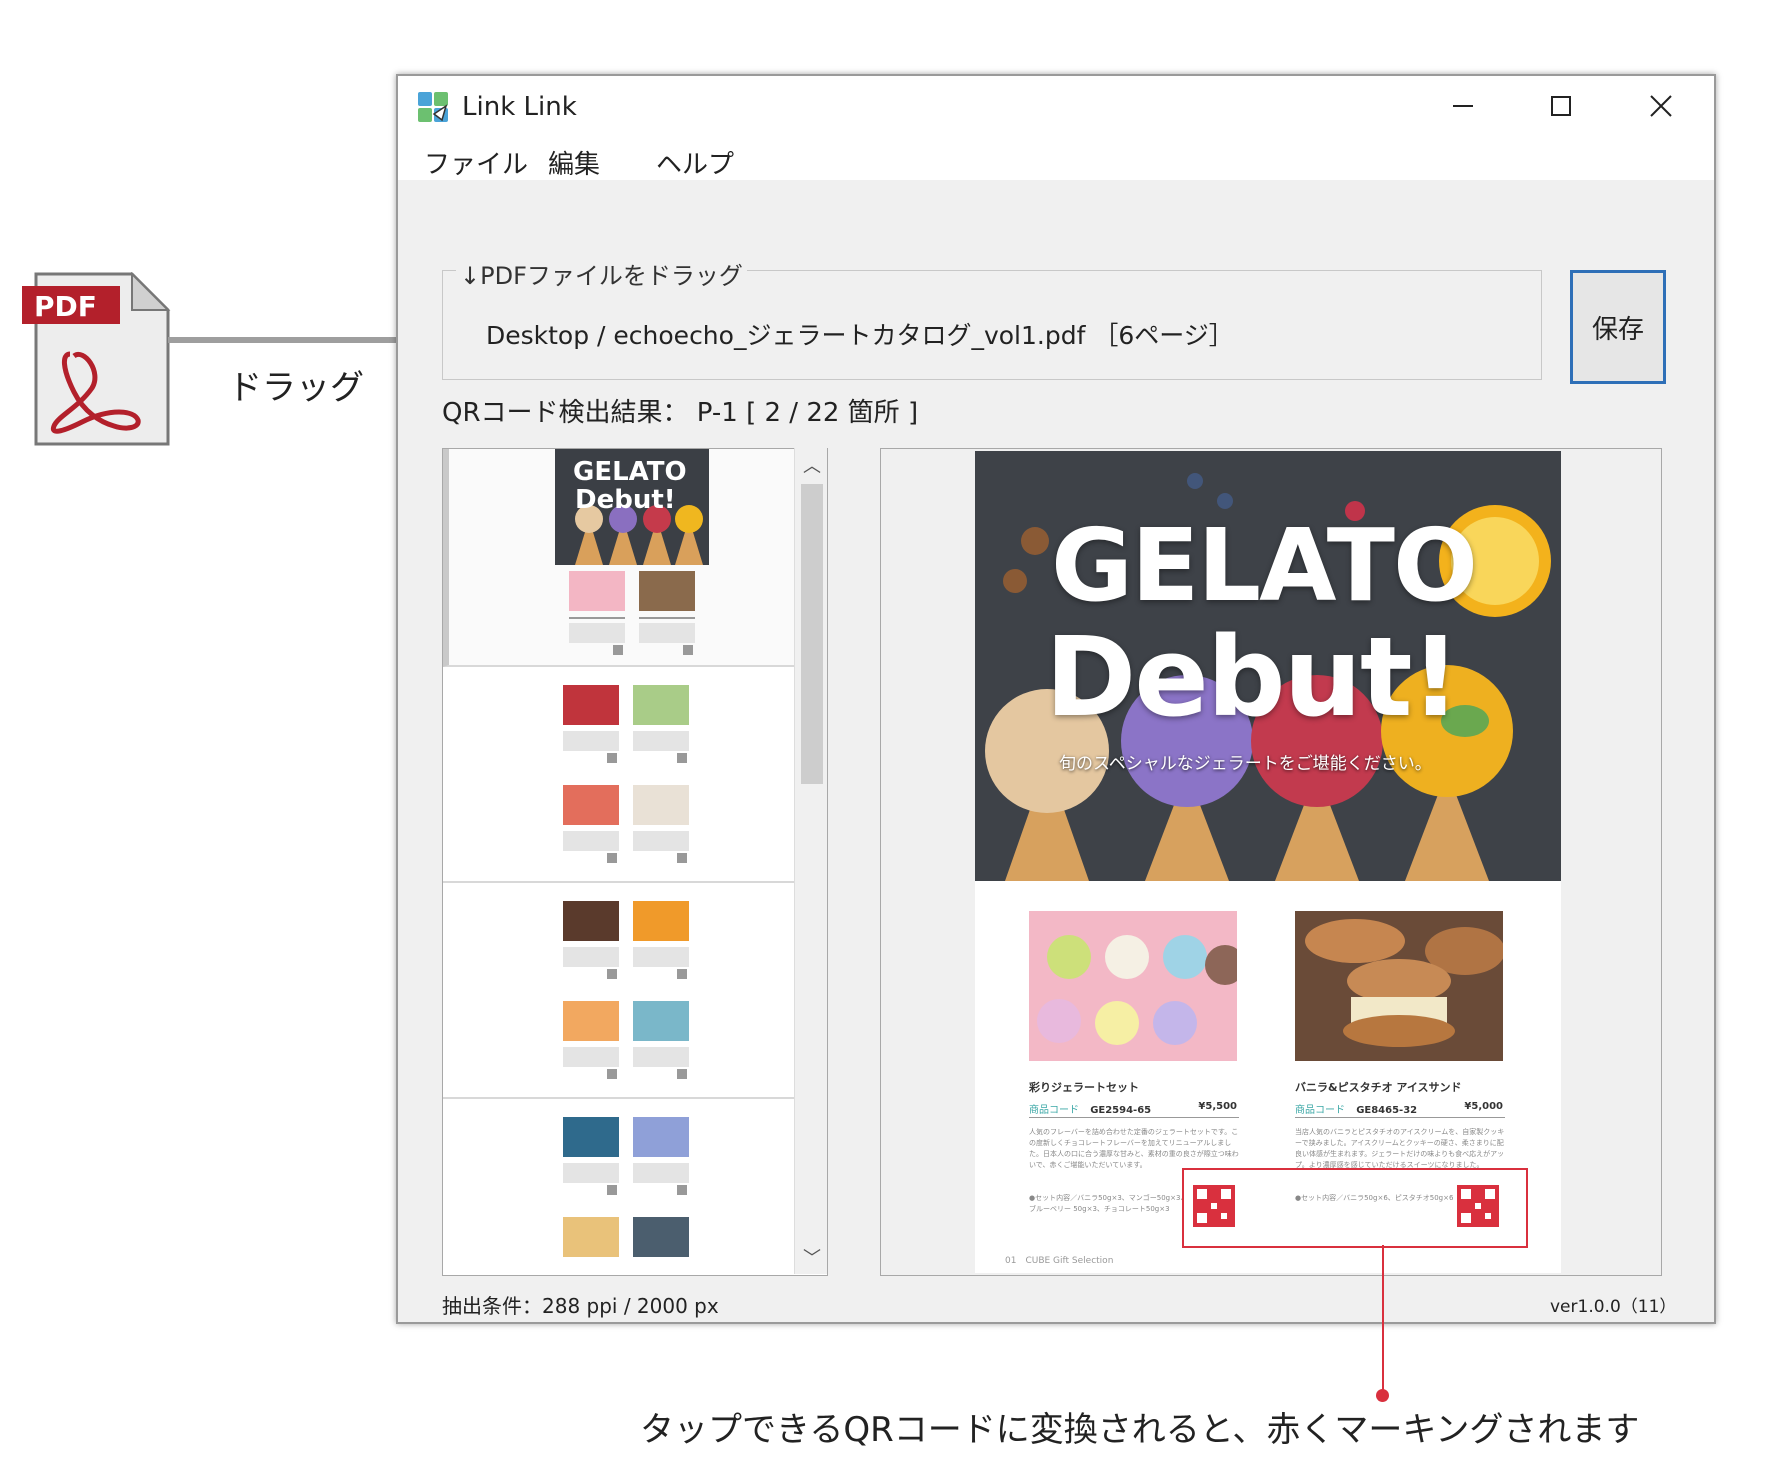 The height and width of the screenshot is (1478, 1766). I want to click on callout-line, so click(1383, 1320).